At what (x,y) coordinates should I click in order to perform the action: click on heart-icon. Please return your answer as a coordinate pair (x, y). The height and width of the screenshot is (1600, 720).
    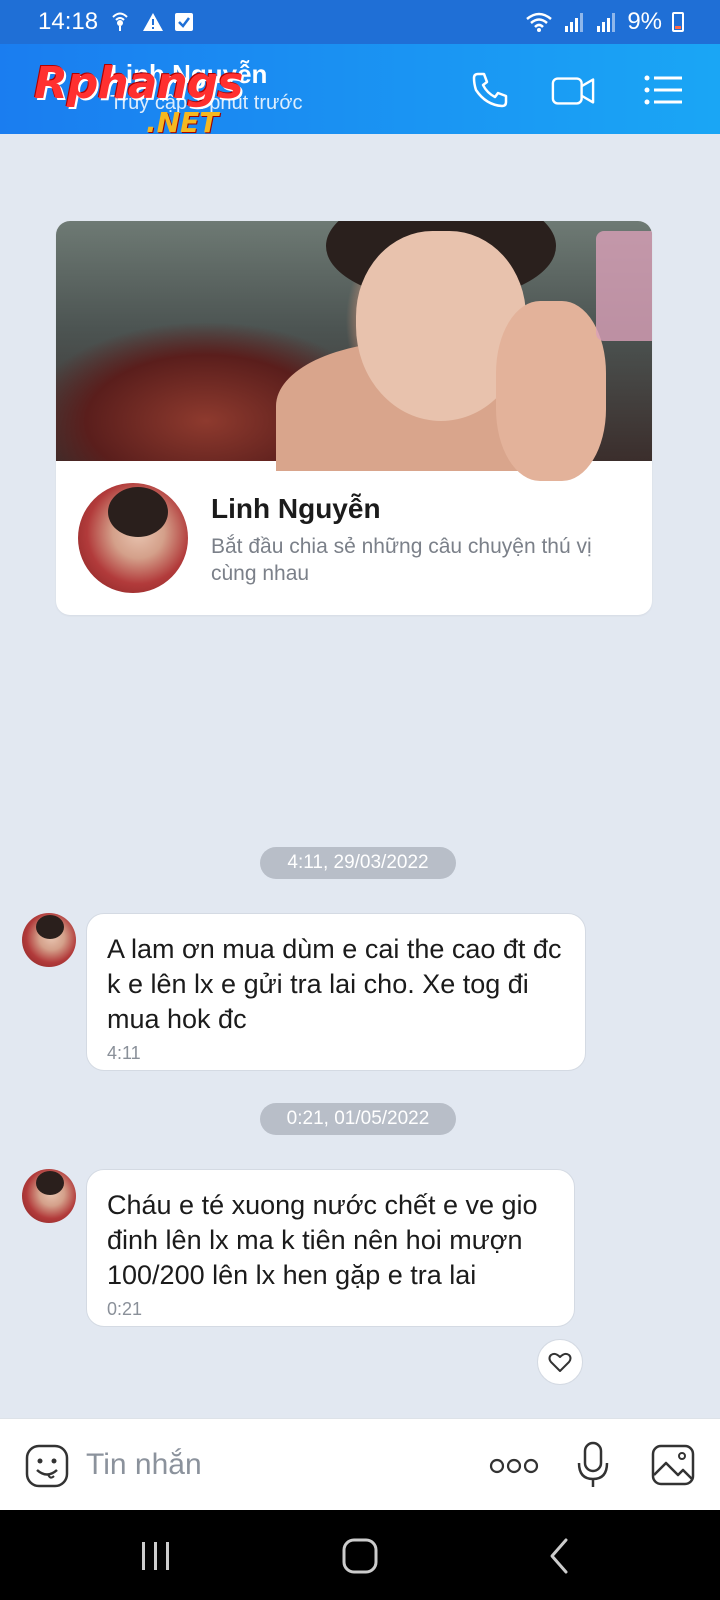
    Looking at the image, I should click on (560, 1362).